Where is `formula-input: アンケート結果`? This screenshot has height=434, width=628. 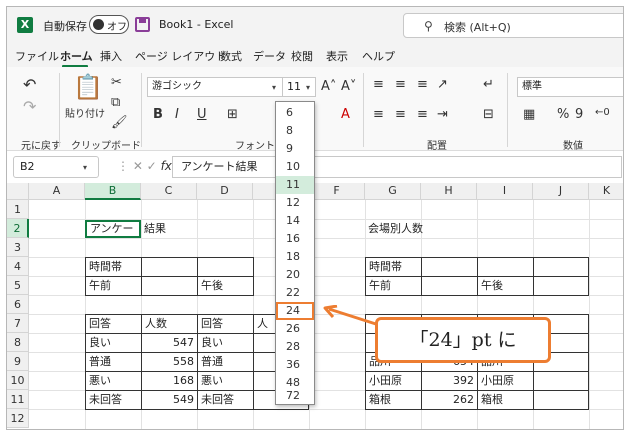 formula-input: アンケート結果 is located at coordinates (397, 167).